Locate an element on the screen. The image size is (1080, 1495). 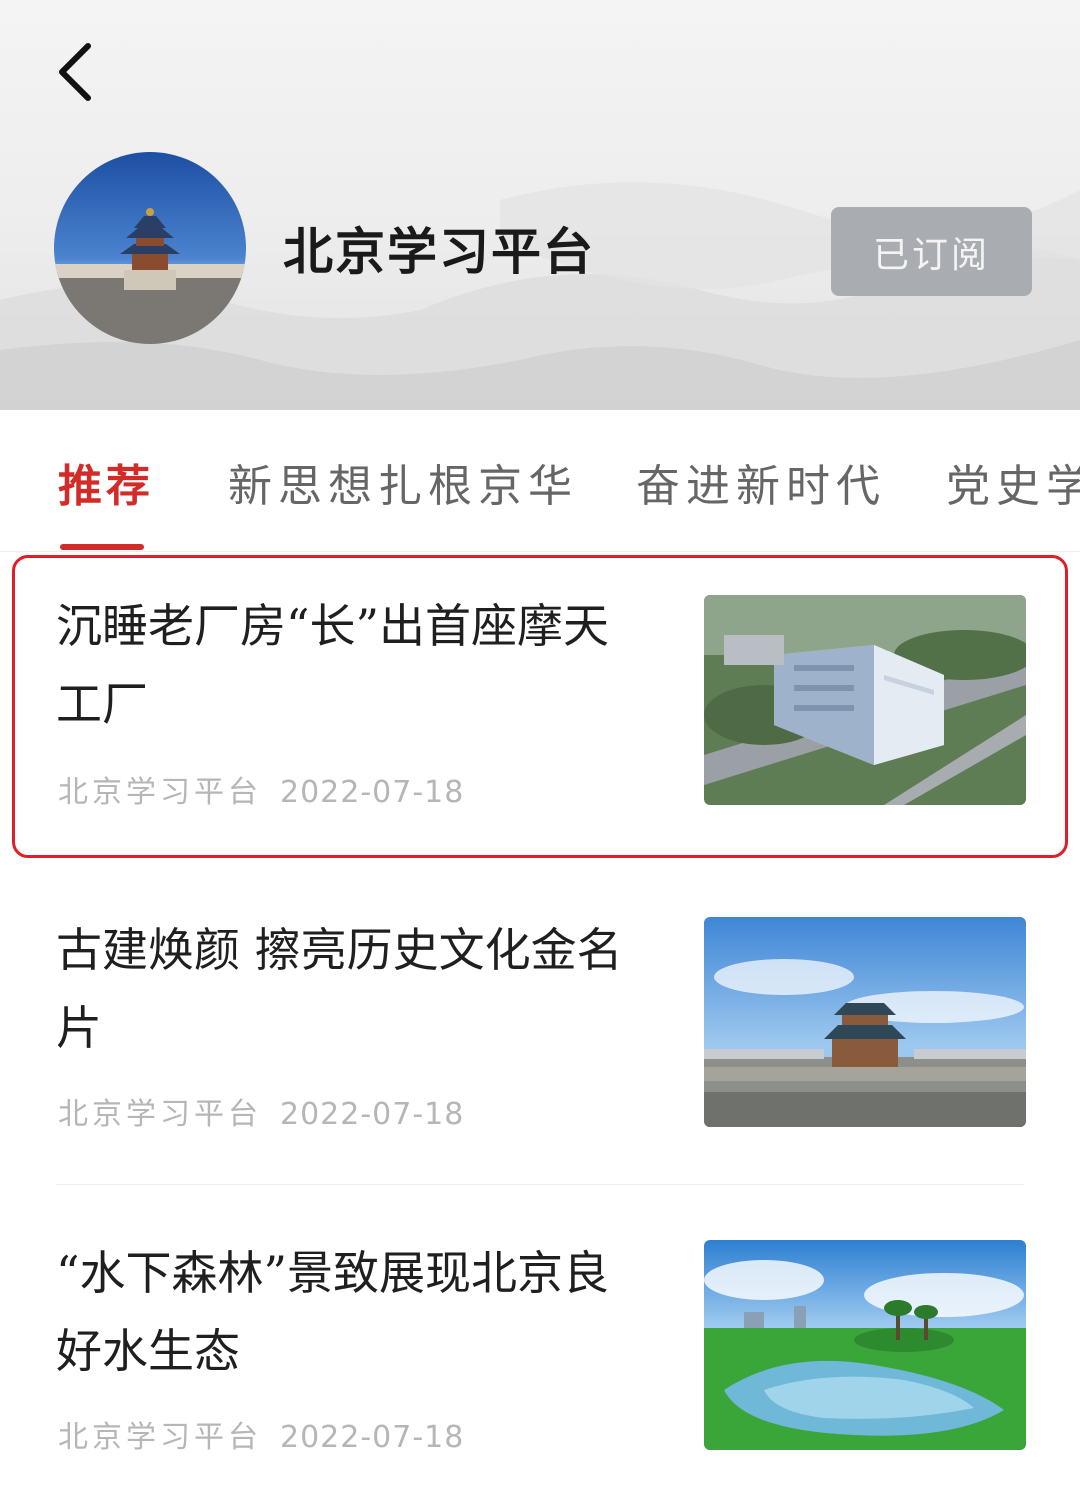
category-tabs: 推荐 新思想扎根京华 奋进新时代 党史学 is located at coordinates (540, 481).